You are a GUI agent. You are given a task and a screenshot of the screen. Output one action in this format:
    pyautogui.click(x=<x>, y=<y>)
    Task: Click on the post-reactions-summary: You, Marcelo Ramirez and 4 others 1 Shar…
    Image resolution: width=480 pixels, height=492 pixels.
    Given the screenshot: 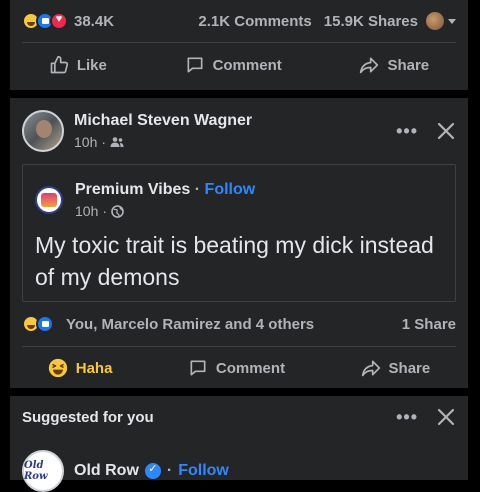 What is the action you would take?
    pyautogui.click(x=239, y=324)
    